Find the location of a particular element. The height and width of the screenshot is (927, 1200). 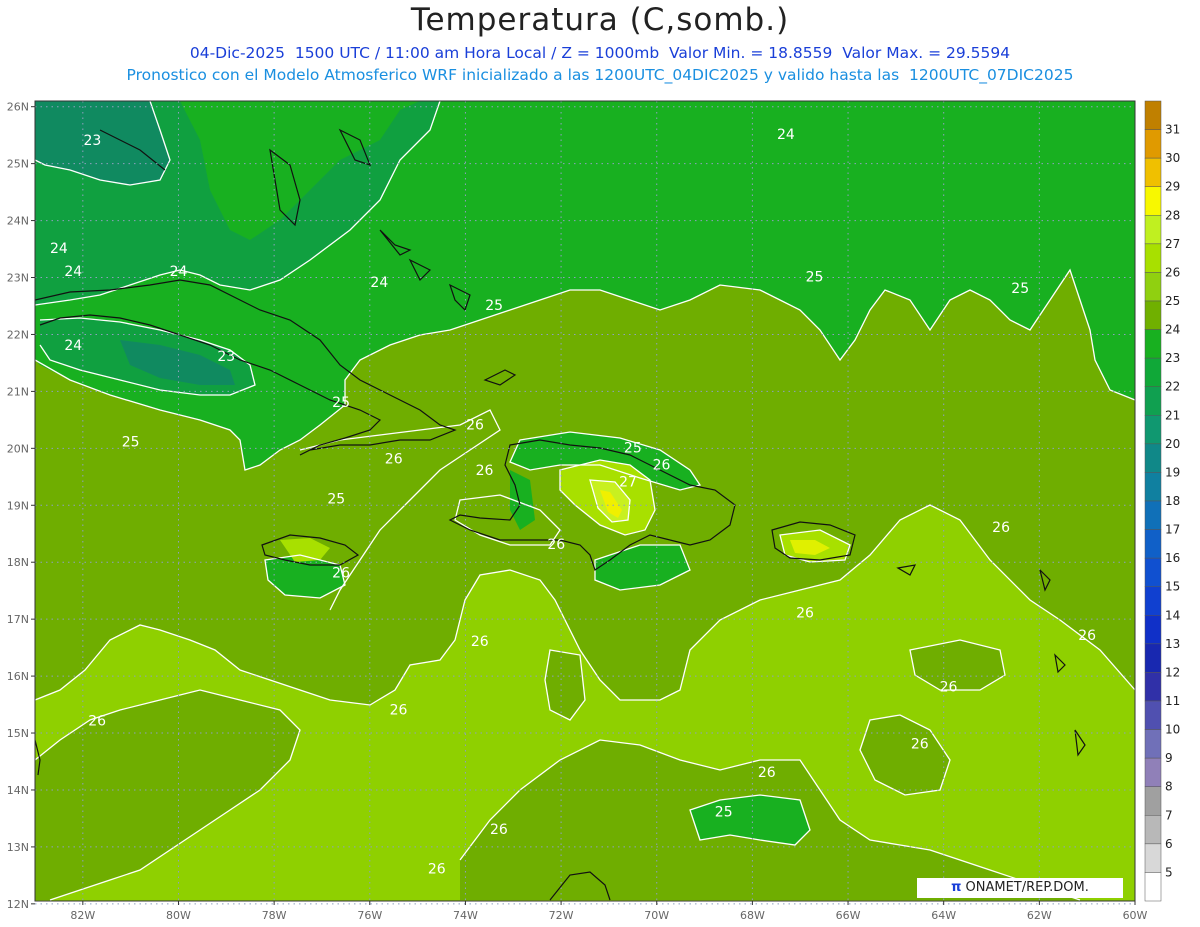

lat-label: 19N is located at coordinates (18, 505).